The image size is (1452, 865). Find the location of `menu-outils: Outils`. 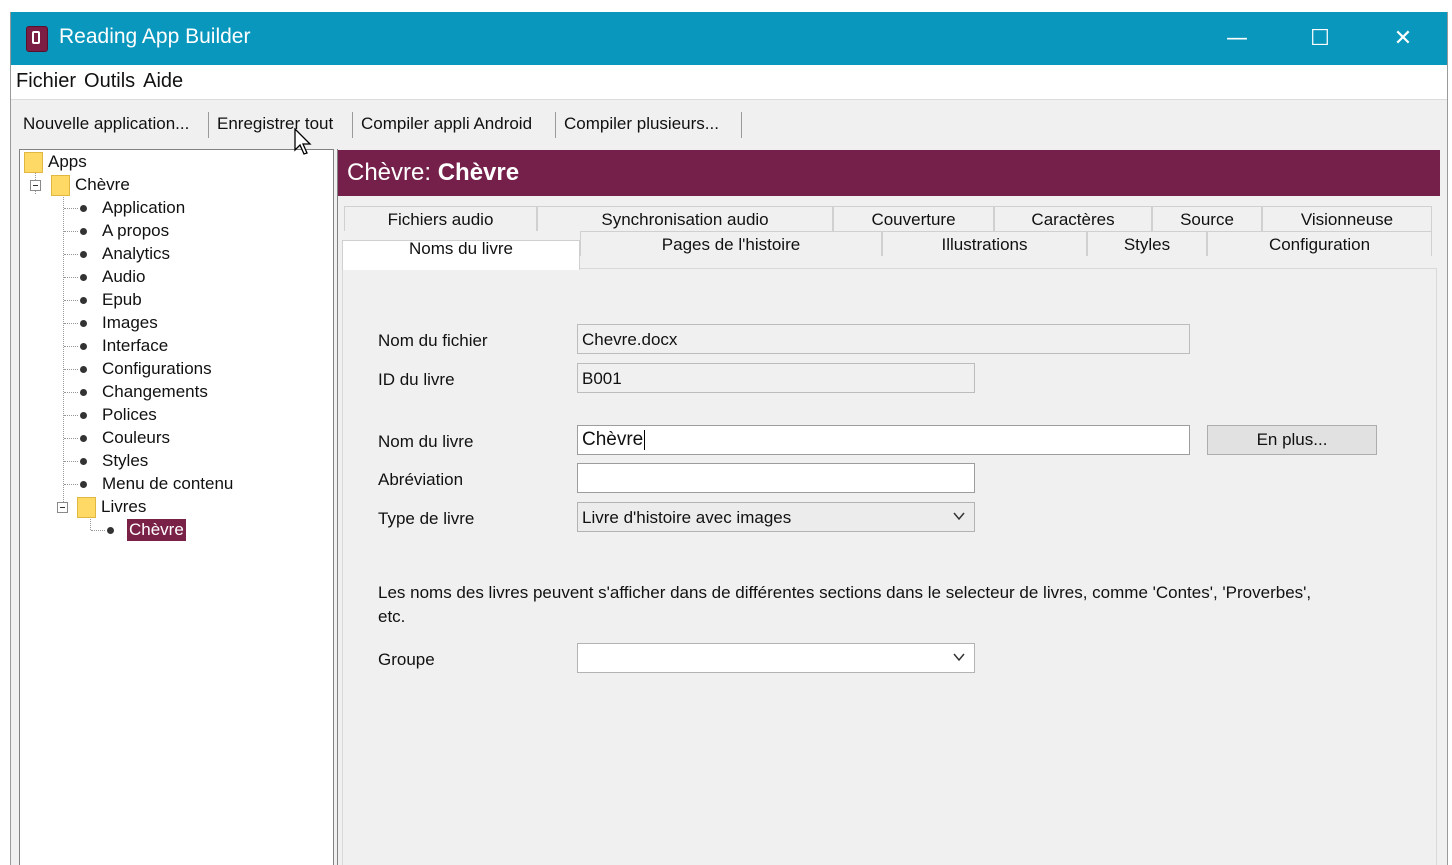

menu-outils: Outils is located at coordinates (108, 79).